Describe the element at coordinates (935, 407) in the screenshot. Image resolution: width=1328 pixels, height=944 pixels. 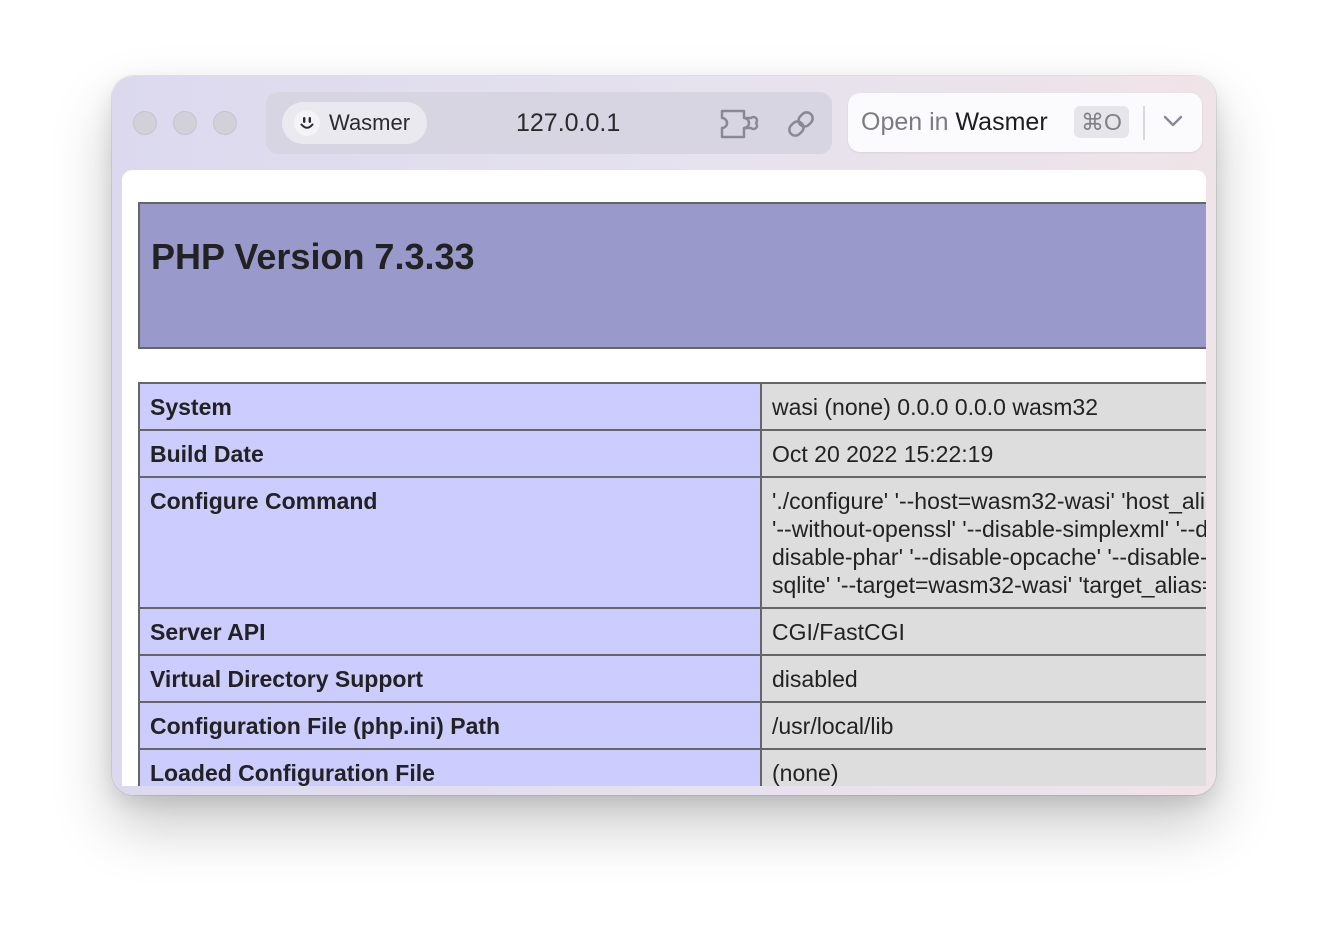
I see `info-value-line: wasi (none) 0.0.0 0.0.0 wasm32` at that location.